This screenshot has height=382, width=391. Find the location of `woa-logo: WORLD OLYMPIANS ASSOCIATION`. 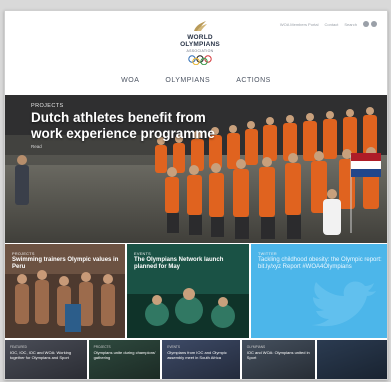

woa-logo: WORLD OLYMPIANS ASSOCIATION is located at coordinates (200, 42).